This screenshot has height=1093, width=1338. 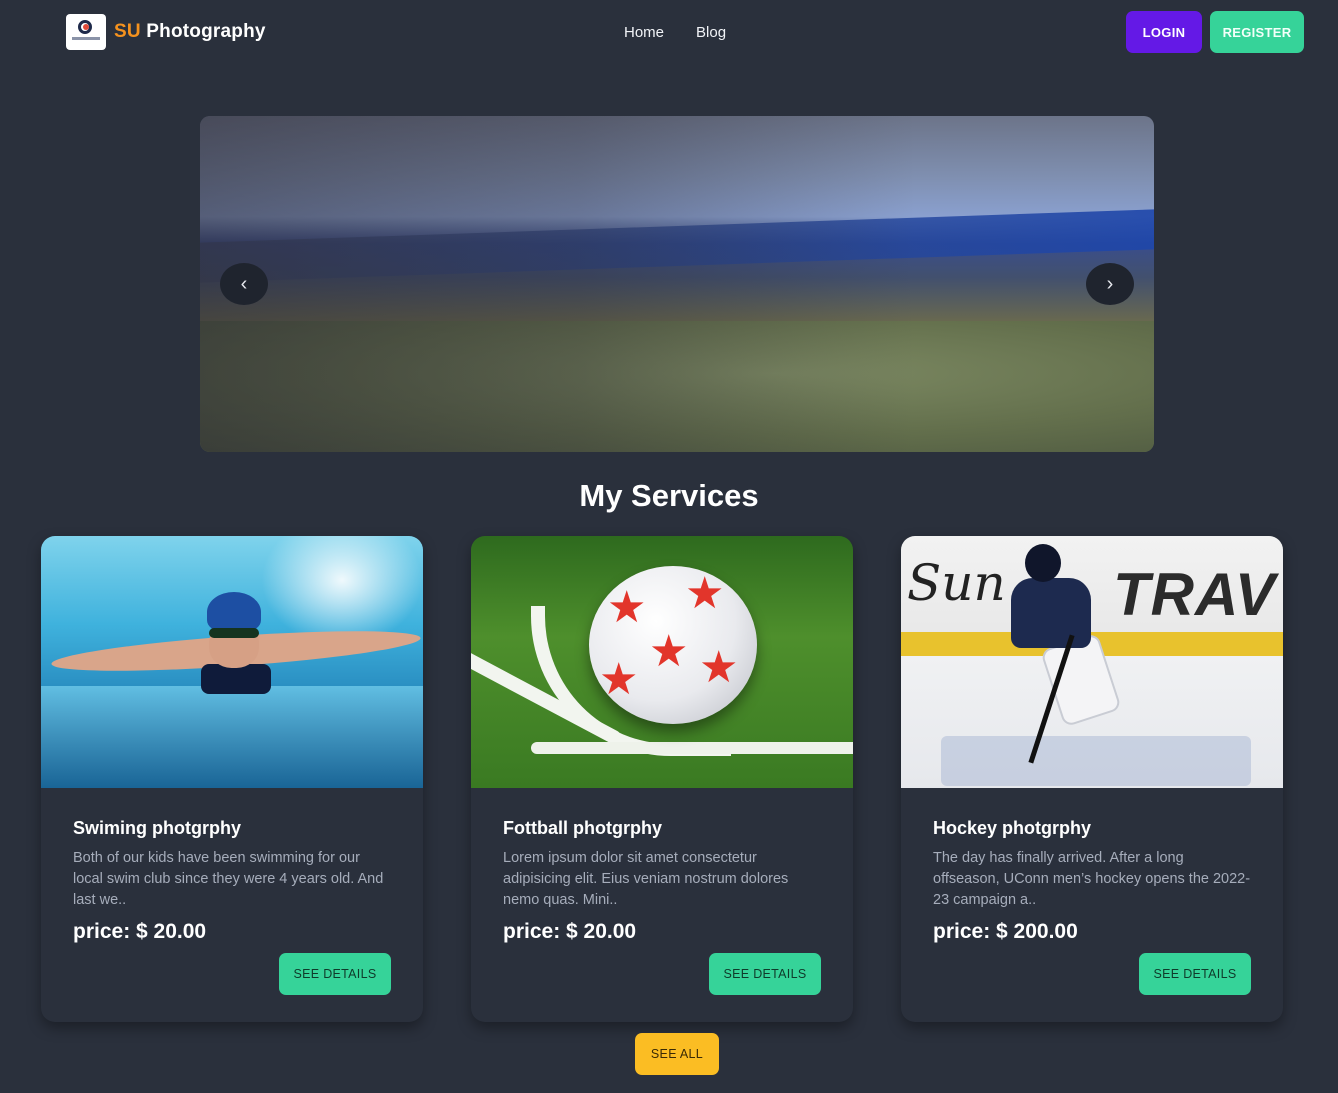 What do you see at coordinates (662, 662) in the screenshot?
I see `football-photo: ★ ★ ★ ★ ★` at bounding box center [662, 662].